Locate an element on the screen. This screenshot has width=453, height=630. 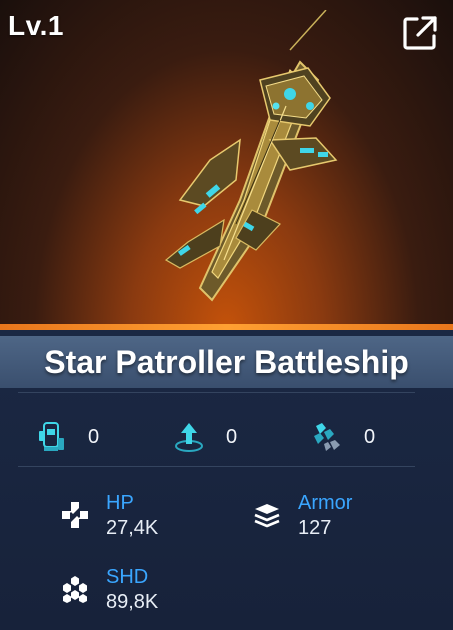
ship-name: Star Patroller Battleship is located at coordinates (226, 361).